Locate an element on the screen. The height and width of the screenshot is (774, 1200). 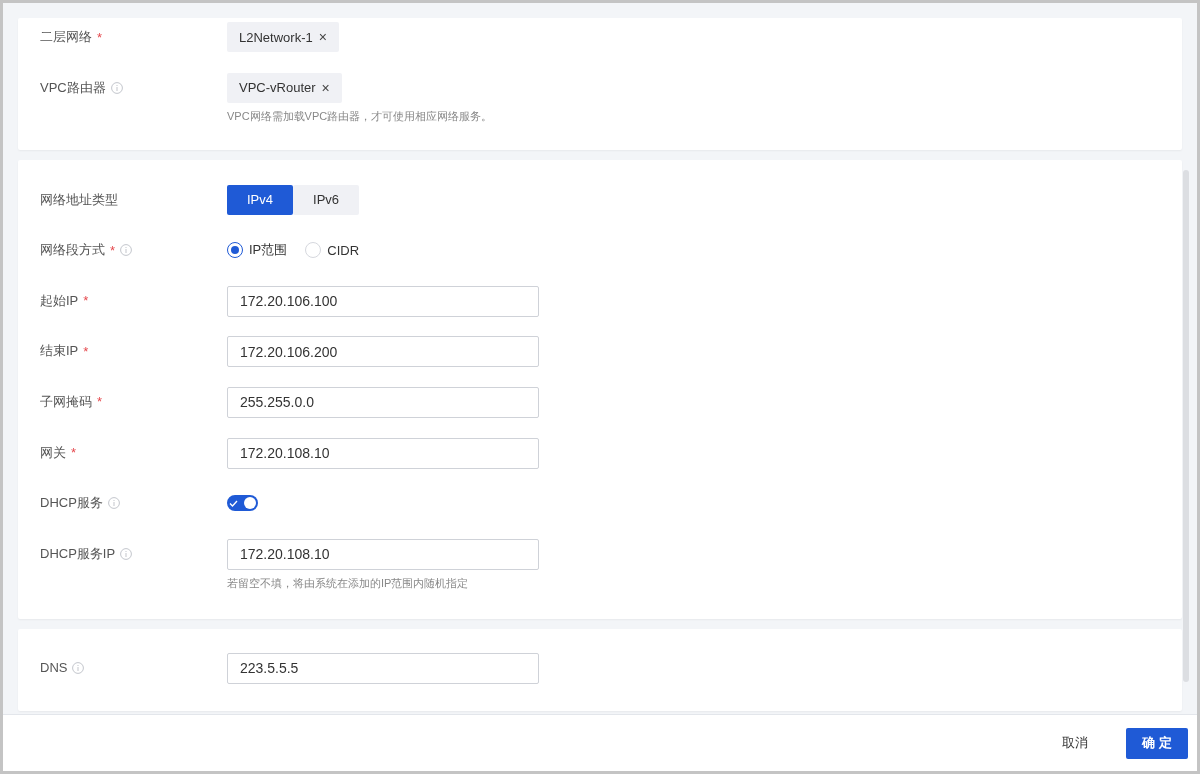
segment-button: IPv4 is located at coordinates (260, 199).